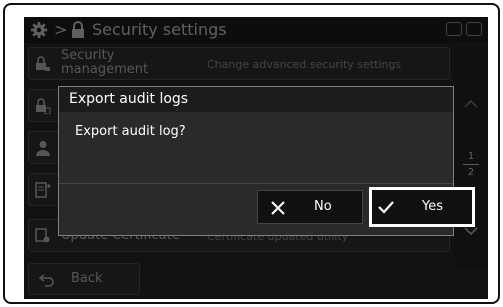 This screenshot has width=503, height=307. What do you see at coordinates (256, 99) in the screenshot?
I see `dialog-title-bar: Export audit logs` at bounding box center [256, 99].